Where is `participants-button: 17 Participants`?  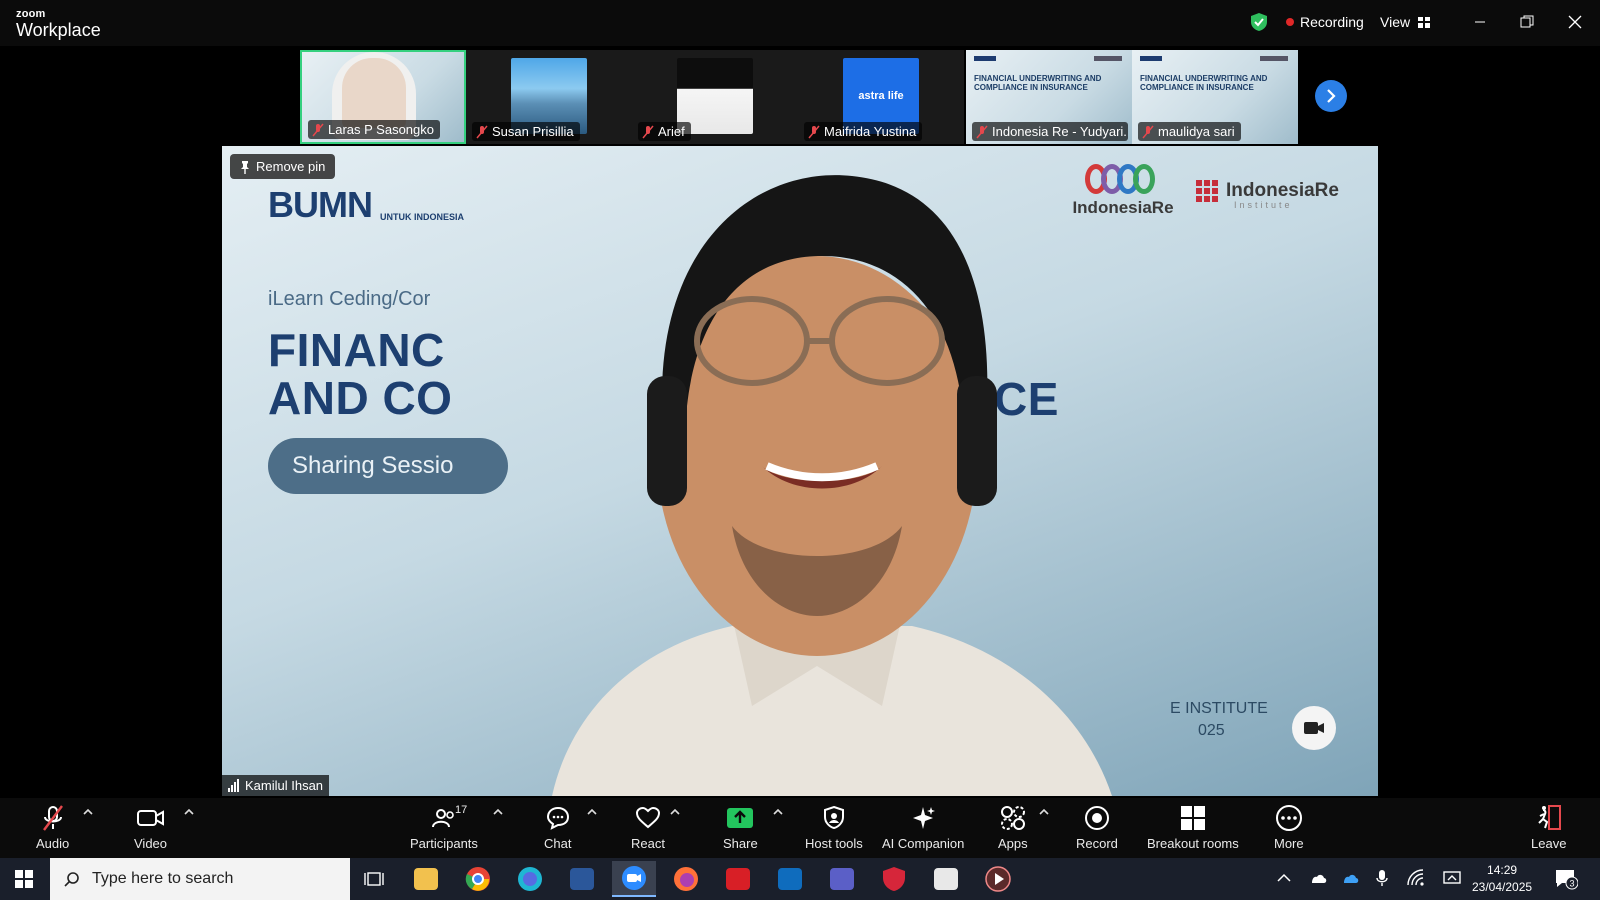 participants-button: 17 Participants is located at coordinates (444, 827).